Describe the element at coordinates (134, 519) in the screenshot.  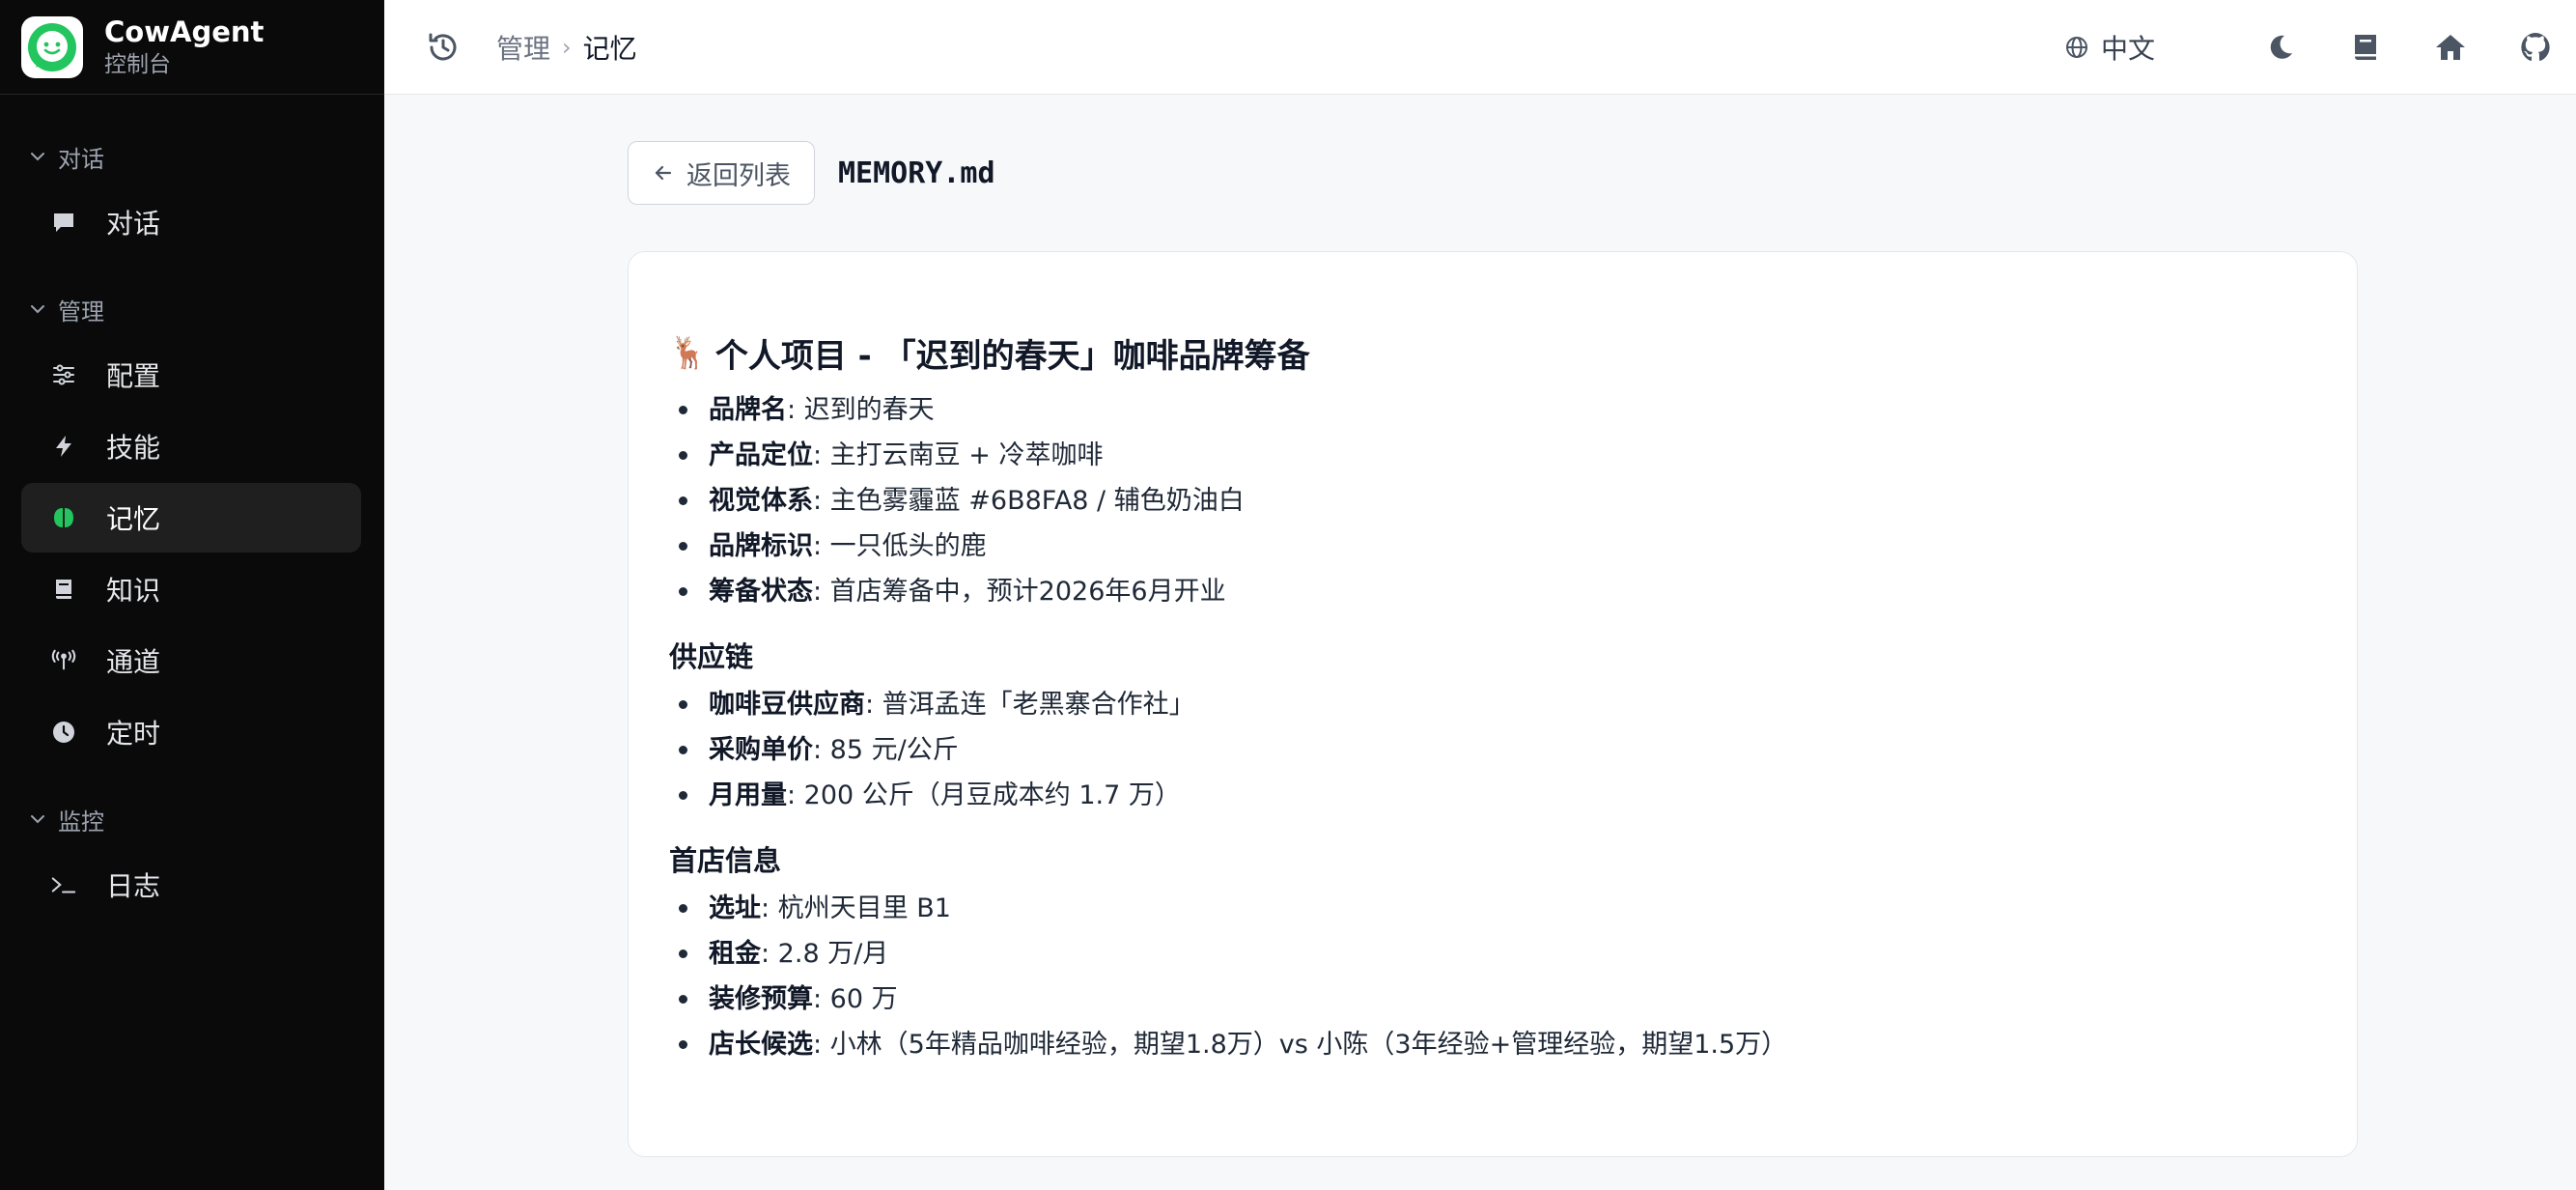
I see `sidebar-item-label: 记忆` at that location.